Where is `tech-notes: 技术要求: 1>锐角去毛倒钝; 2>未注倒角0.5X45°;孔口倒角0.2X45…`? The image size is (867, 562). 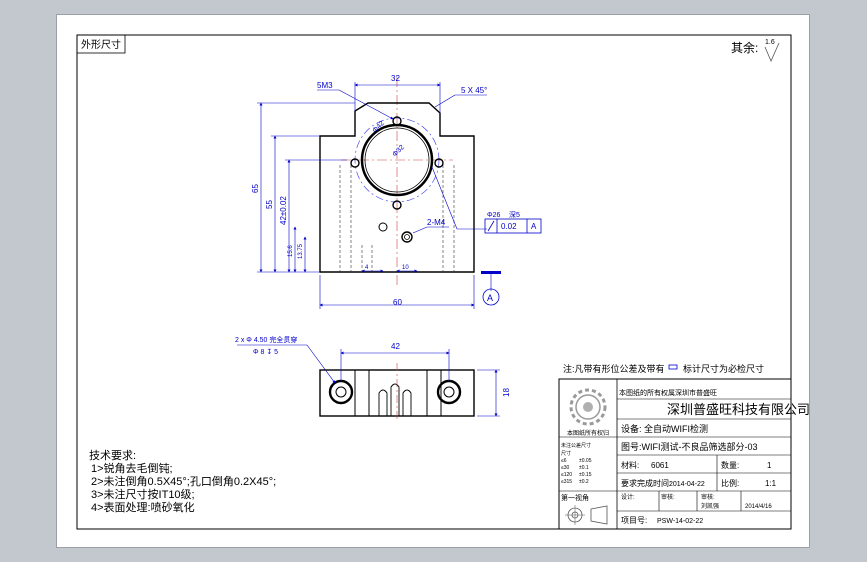 tech-notes: 技术要求: 1>锐角去毛倒钝; 2>未注倒角0.5X45°;孔口倒角0.2X45… is located at coordinates (182, 481).